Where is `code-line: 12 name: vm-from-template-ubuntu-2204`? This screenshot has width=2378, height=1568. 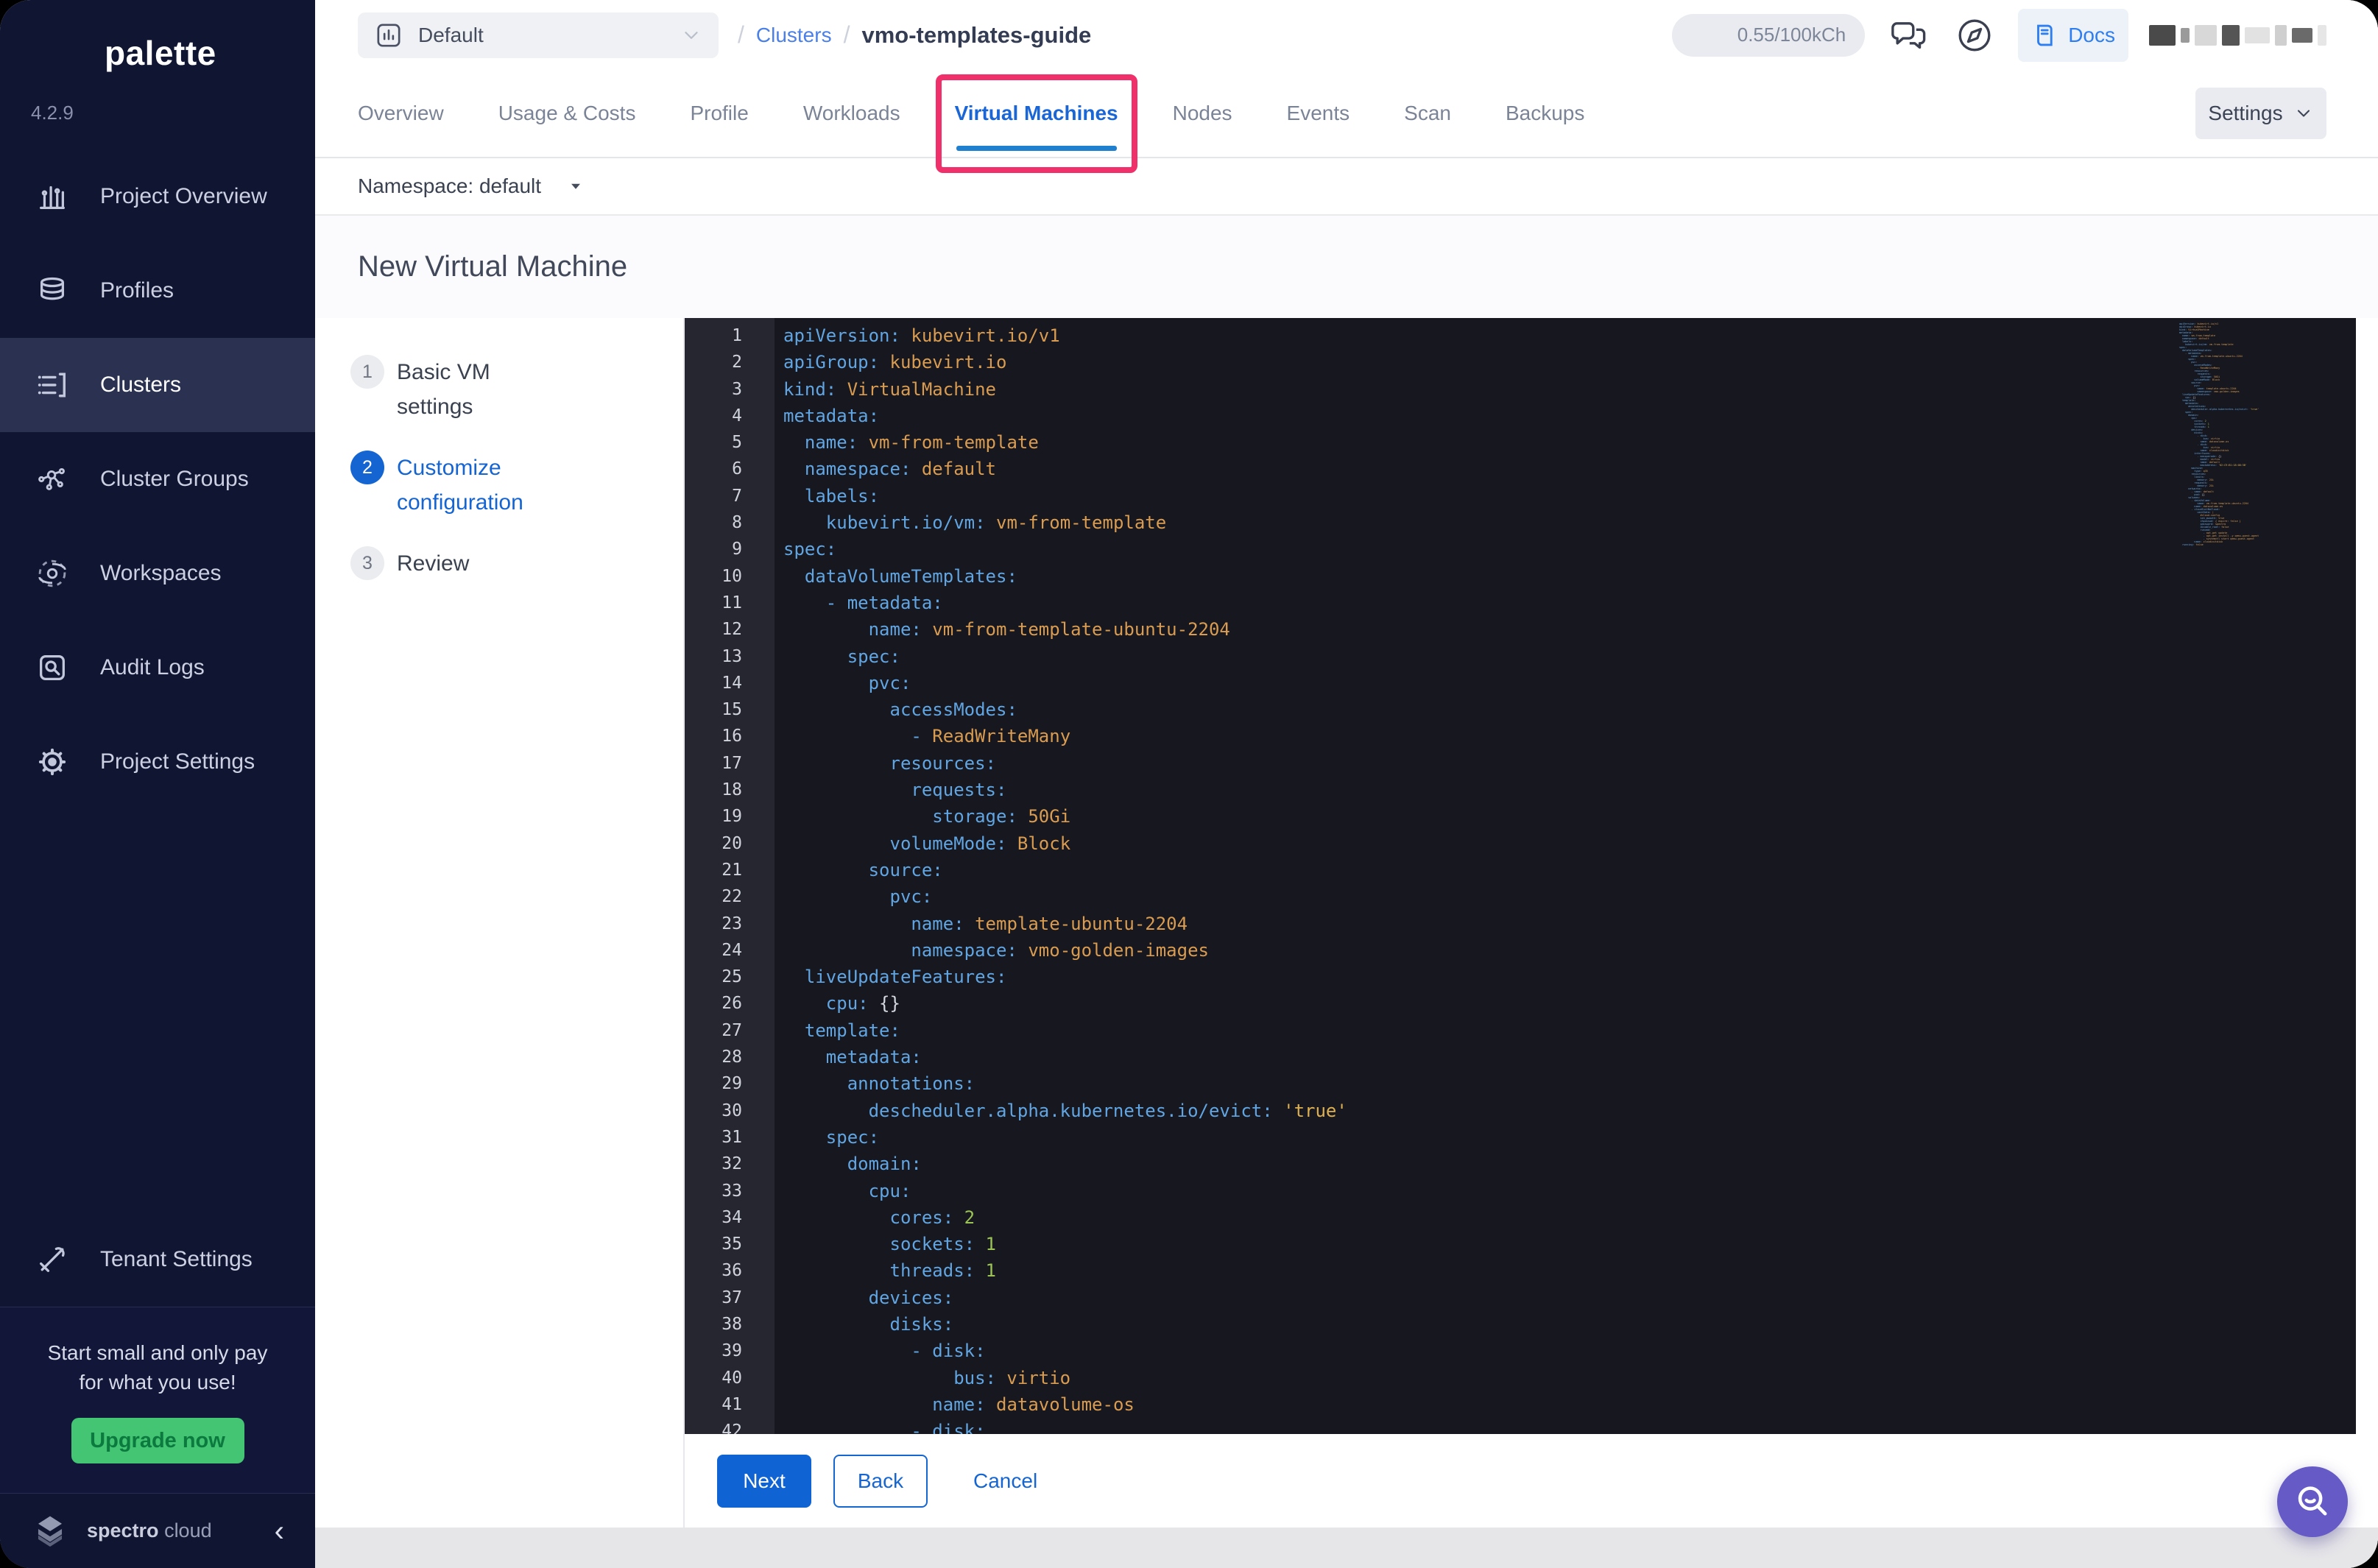
code-line: 12 name: vm-from-template-ubuntu-2204 is located at coordinates (1520, 629).